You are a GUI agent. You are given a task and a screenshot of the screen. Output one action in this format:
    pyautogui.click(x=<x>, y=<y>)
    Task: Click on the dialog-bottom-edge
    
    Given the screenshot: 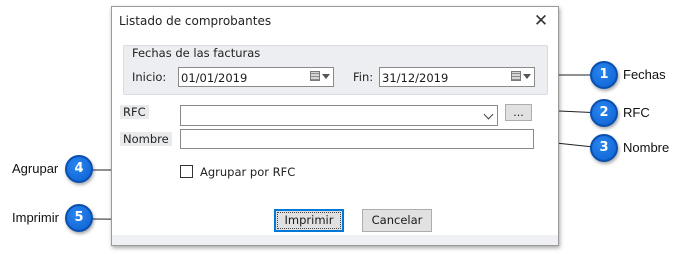 What is the action you would take?
    pyautogui.click(x=335, y=240)
    